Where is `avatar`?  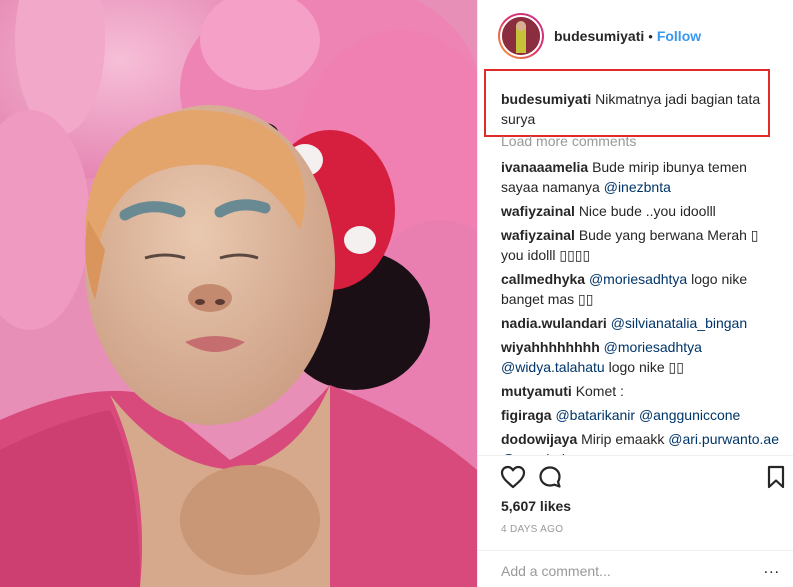 avatar is located at coordinates (521, 36).